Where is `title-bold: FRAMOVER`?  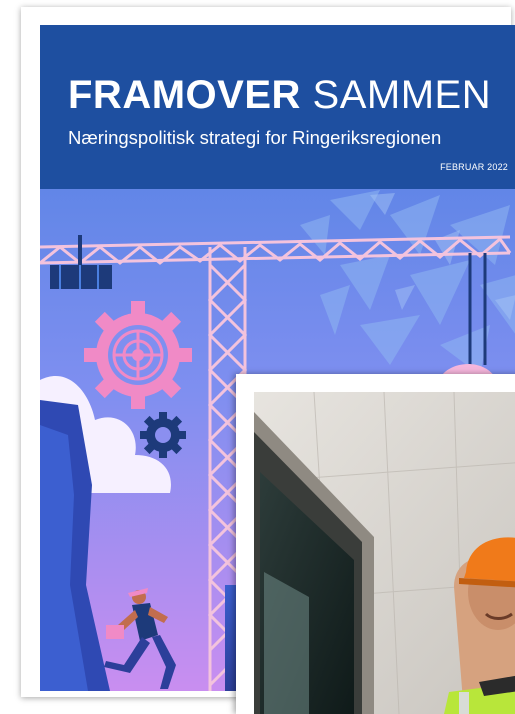 title-bold: FRAMOVER is located at coordinates (184, 95).